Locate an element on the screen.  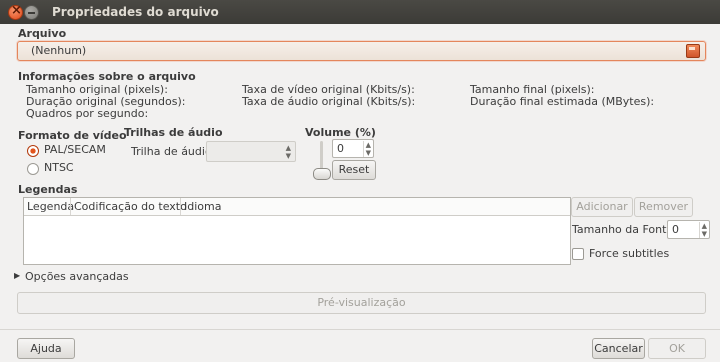
ntsc-label: NTSC is located at coordinates (59, 167).